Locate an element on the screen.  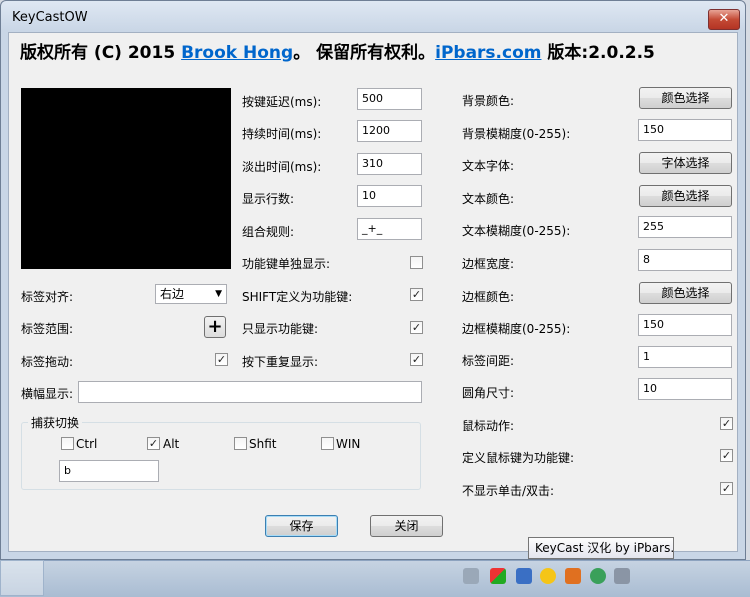
border-opacity-label: 边框模糊度(0-255): is located at coordinates (516, 329).